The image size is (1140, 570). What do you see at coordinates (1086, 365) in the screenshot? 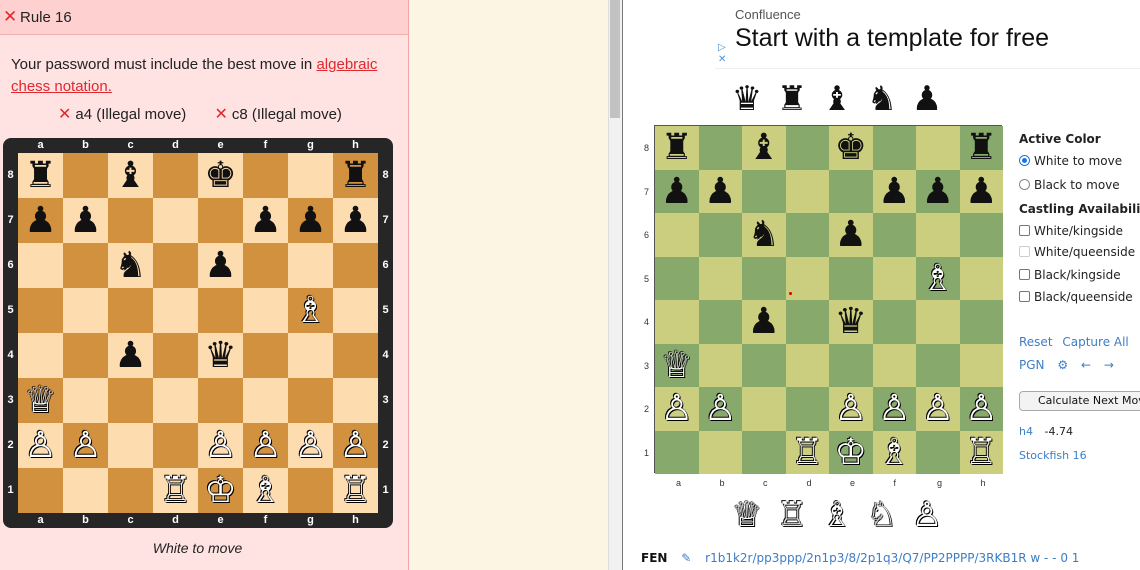
I see `arrow-left-icon: ←` at bounding box center [1086, 365].